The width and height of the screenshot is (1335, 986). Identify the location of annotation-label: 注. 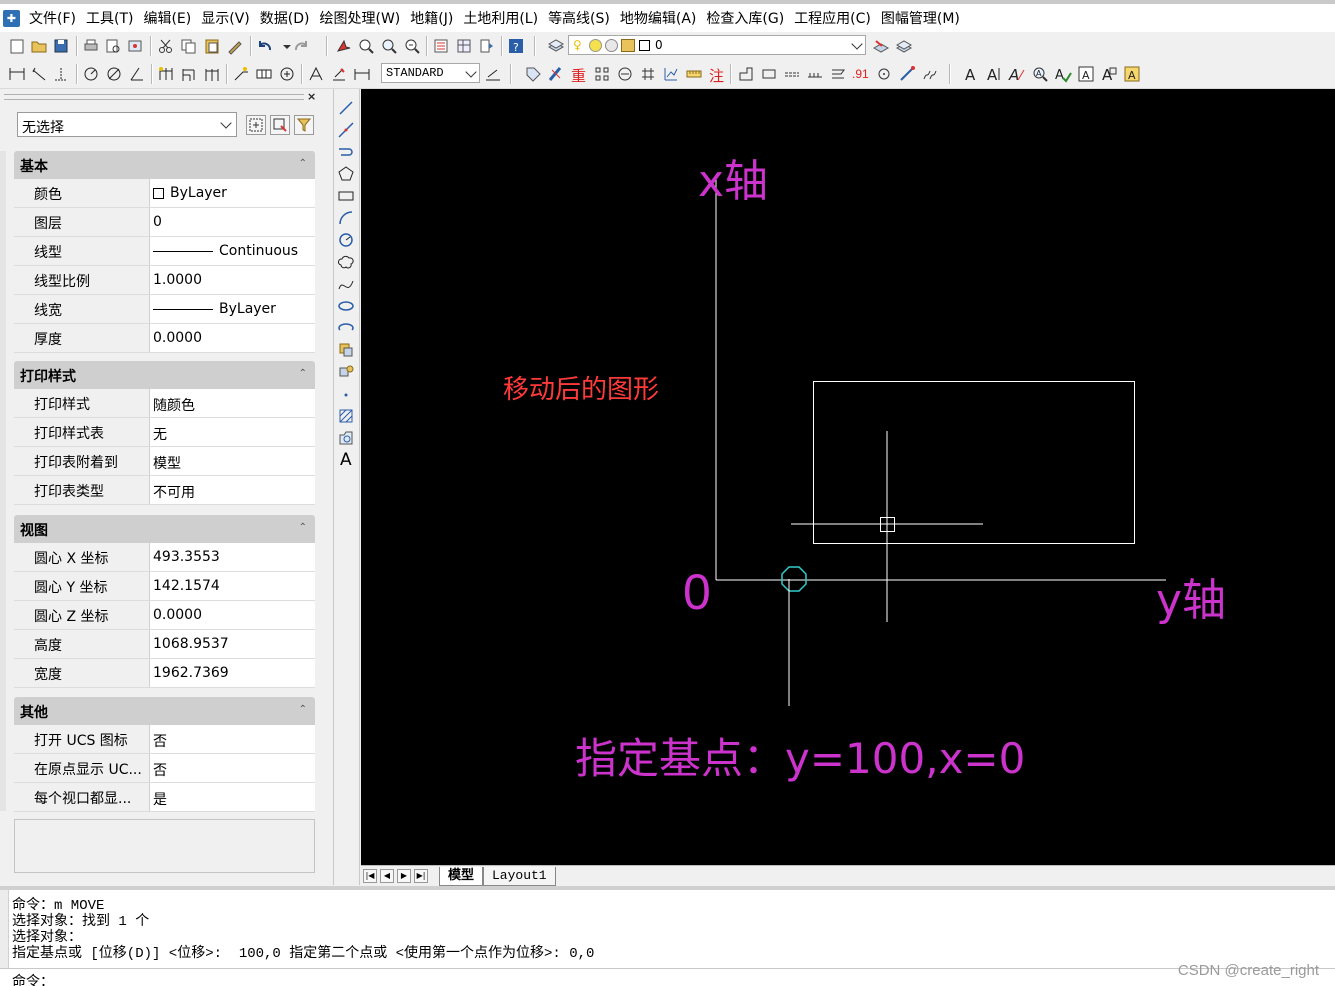
(717, 75).